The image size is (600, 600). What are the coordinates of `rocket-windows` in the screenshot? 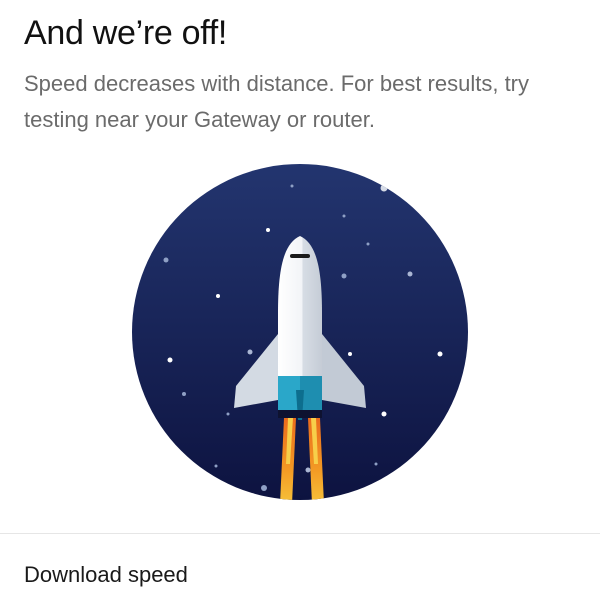 It's located at (300, 256).